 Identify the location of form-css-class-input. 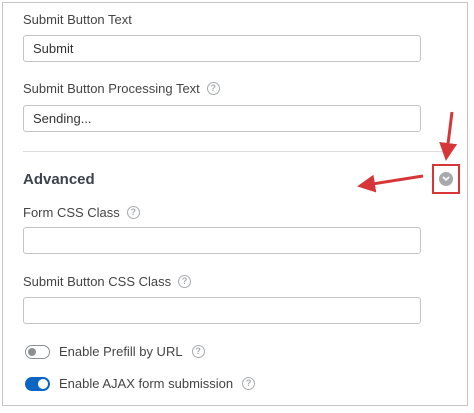
(222, 240).